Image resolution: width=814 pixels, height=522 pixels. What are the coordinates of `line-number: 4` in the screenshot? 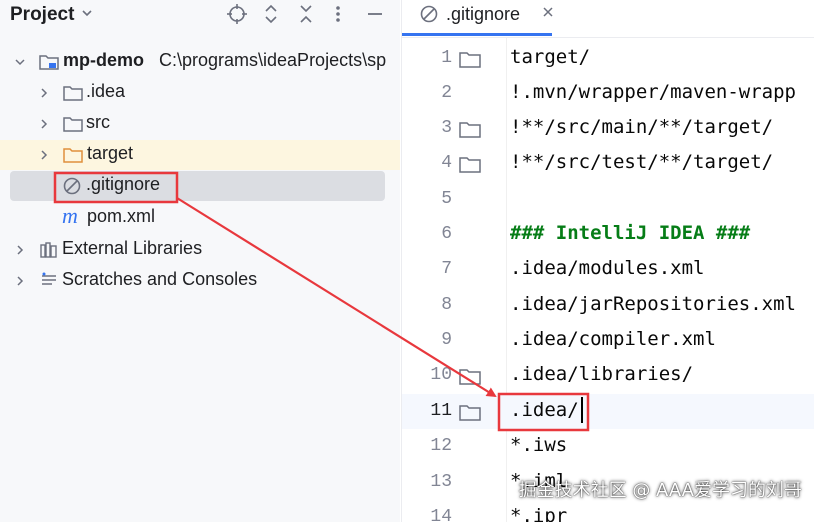 It's located at (446, 163).